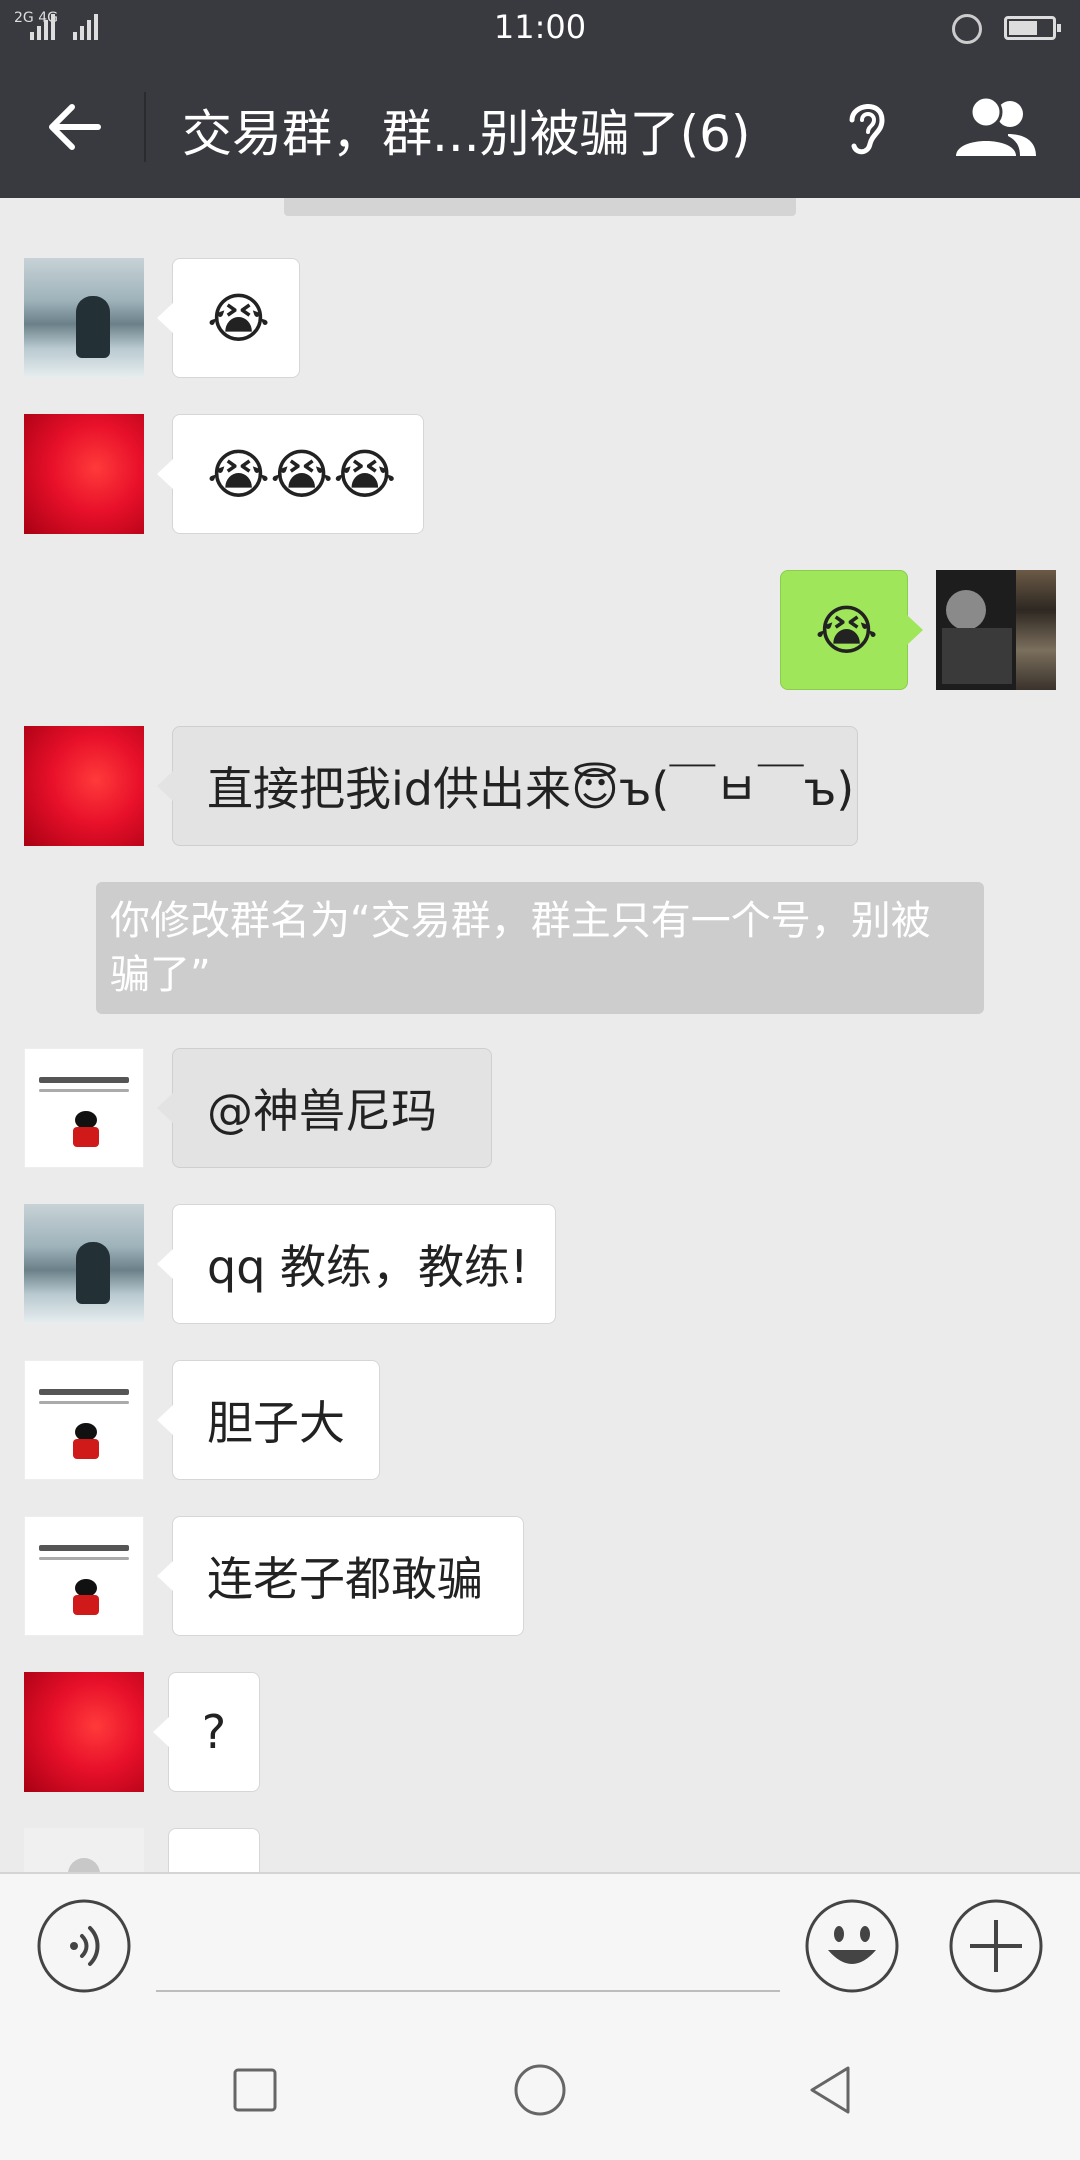  I want to click on emoji-button, so click(852, 1946).